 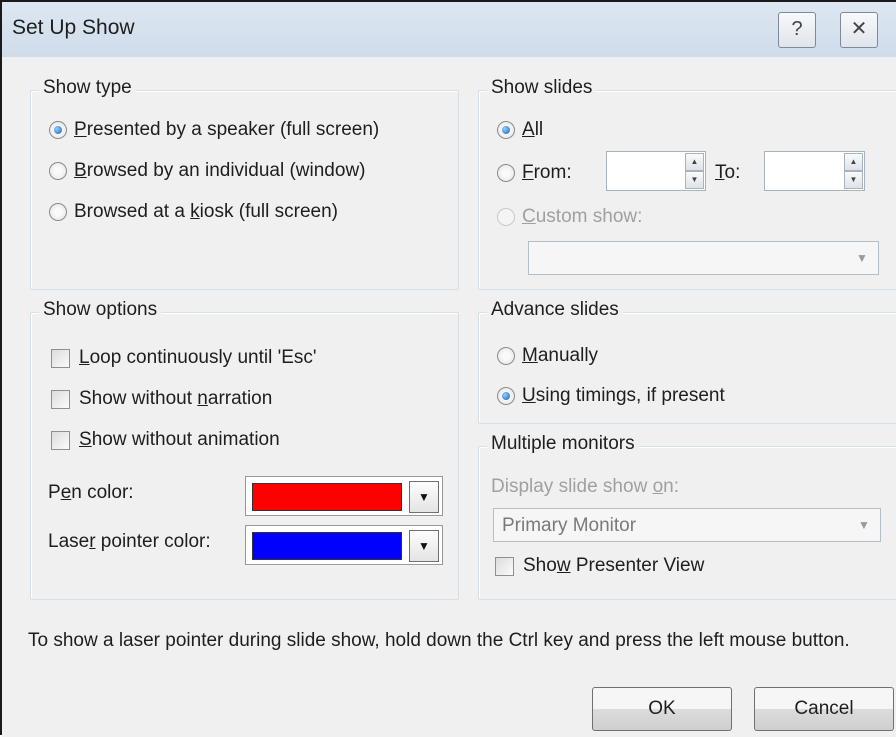 What do you see at coordinates (662, 709) in the screenshot?
I see `ok-button: OK` at bounding box center [662, 709].